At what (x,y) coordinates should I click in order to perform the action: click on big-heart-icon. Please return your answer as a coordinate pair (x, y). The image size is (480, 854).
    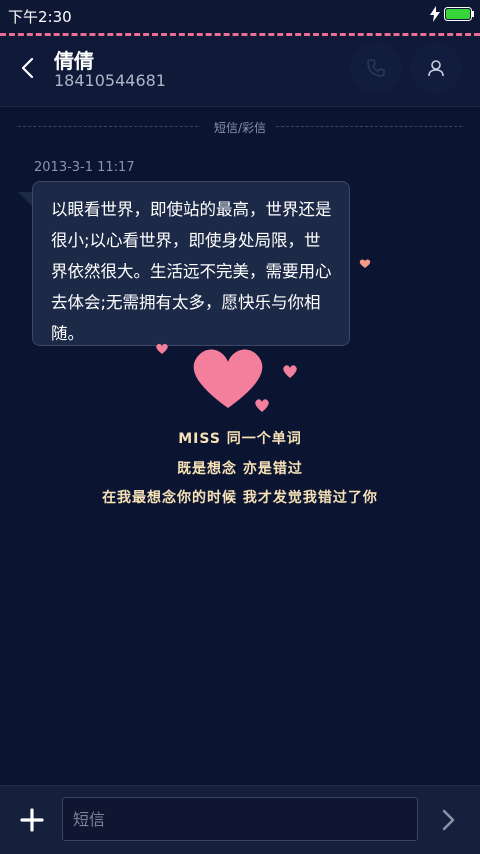
    Looking at the image, I should click on (228, 378).